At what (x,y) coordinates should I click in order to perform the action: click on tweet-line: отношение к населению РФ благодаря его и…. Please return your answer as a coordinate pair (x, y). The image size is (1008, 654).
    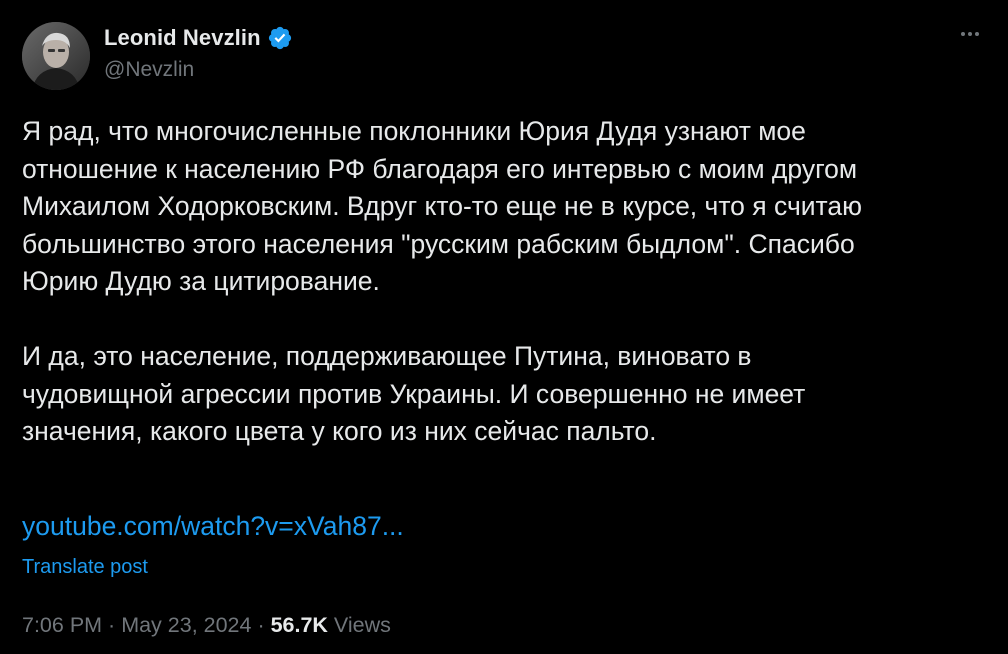
    Looking at the image, I should click on (440, 168).